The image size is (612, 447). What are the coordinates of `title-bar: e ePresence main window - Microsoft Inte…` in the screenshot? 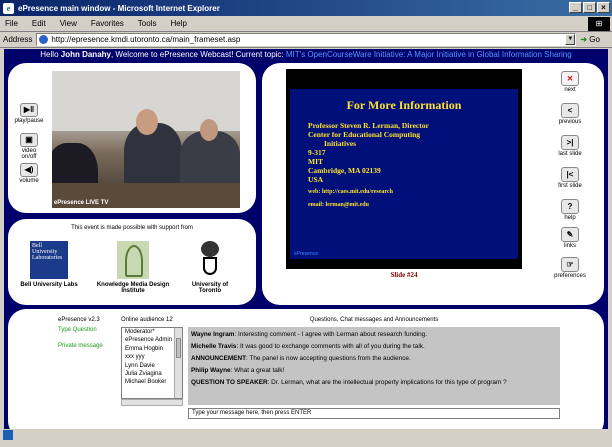 It's located at (306, 8).